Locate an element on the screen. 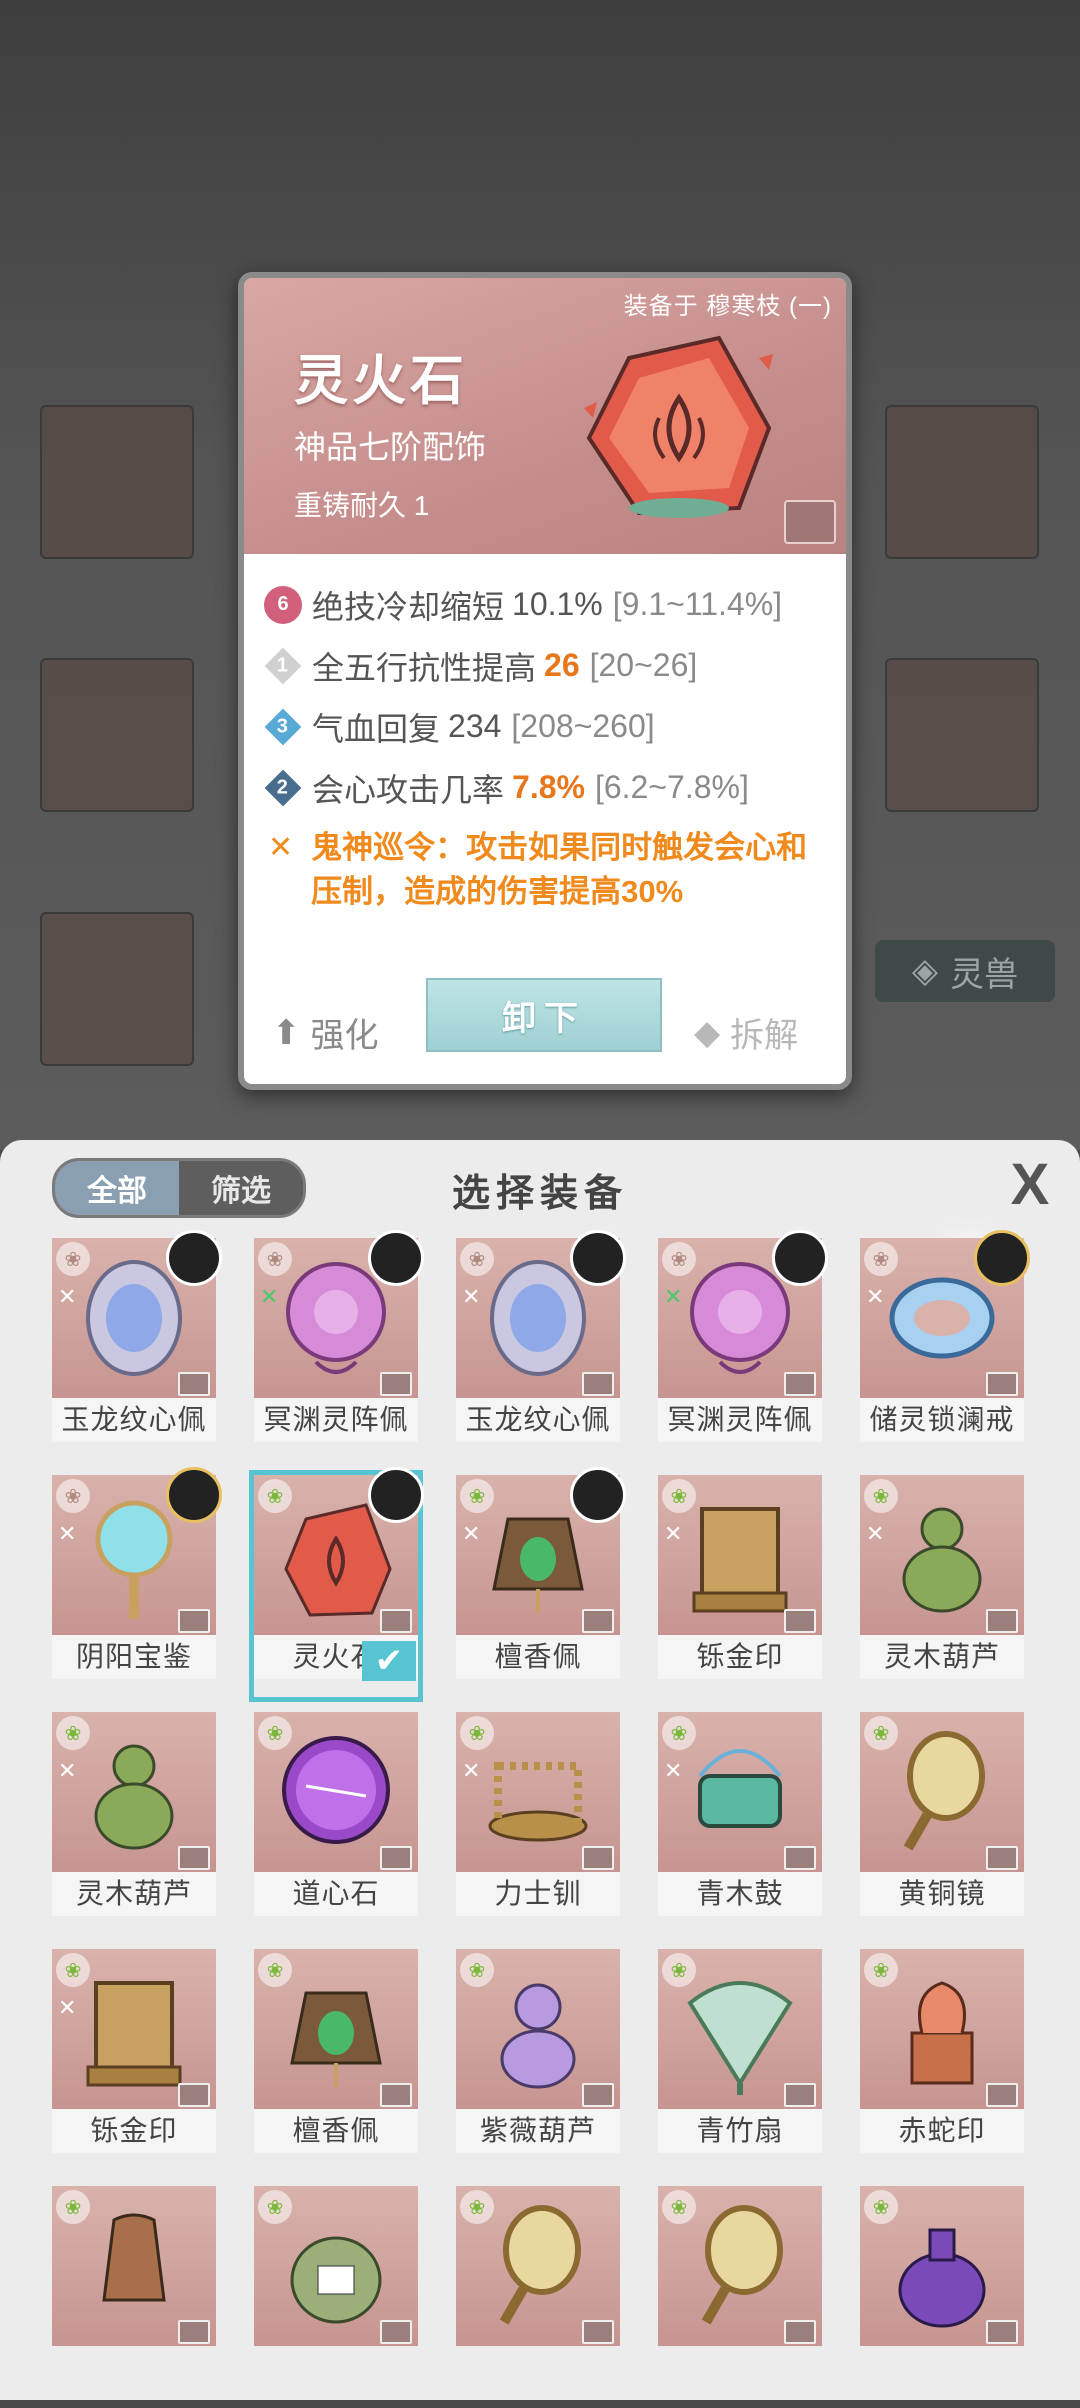  rank-diamond-icon: 1 is located at coordinates (283, 666).